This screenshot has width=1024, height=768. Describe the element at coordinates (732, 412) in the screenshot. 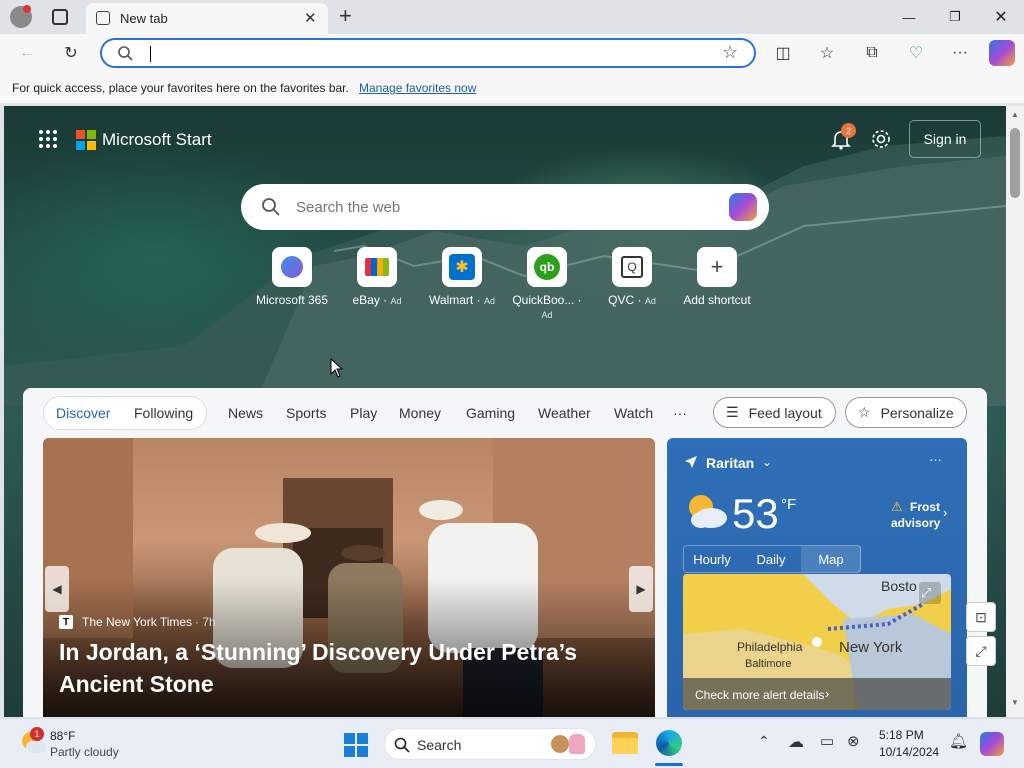

I see `sliders-icon: ☰` at that location.